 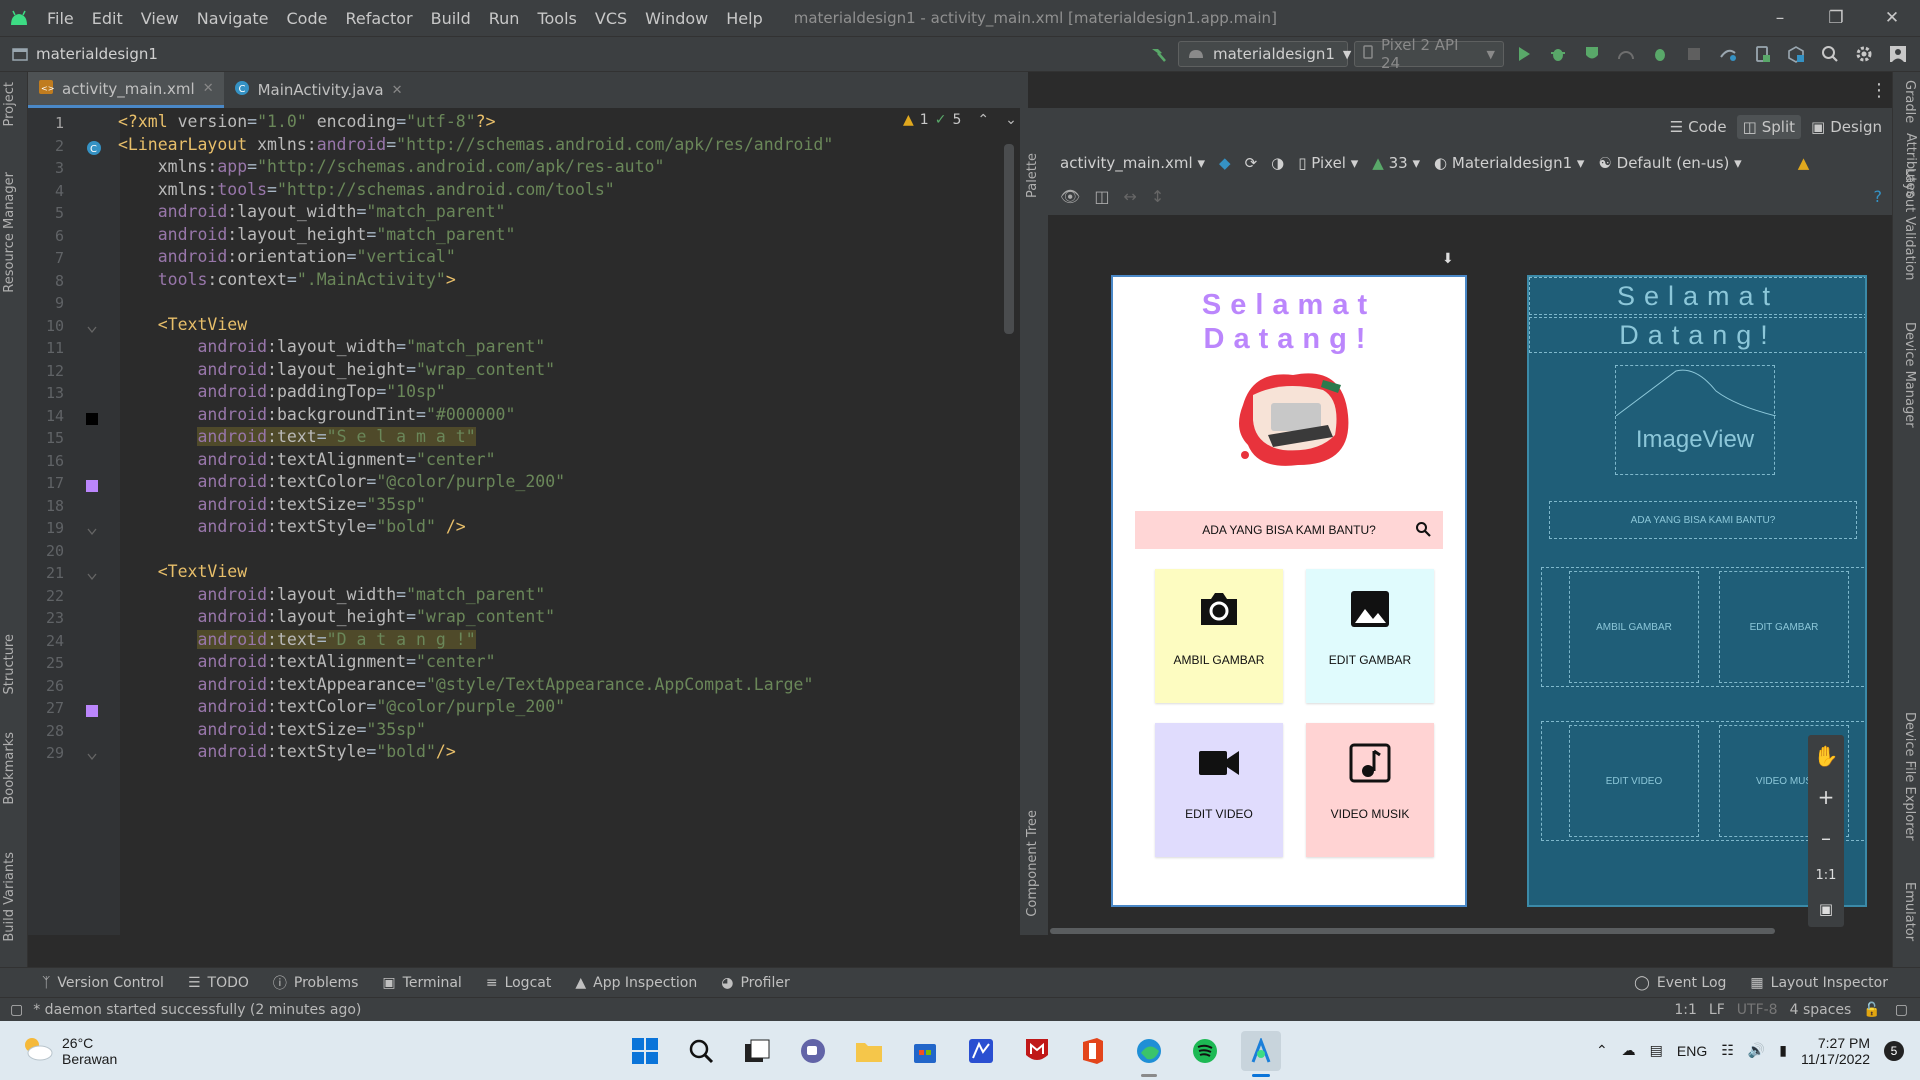 What do you see at coordinates (611, 18) in the screenshot?
I see `menu-vcs: VCS` at bounding box center [611, 18].